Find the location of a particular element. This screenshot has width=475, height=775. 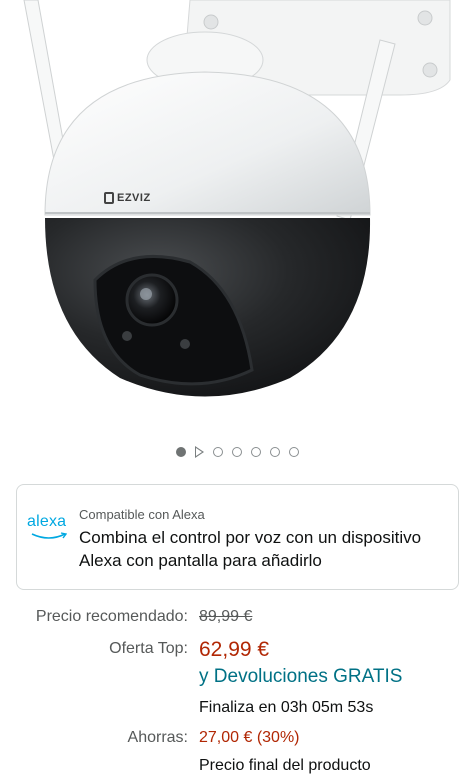

play-icon is located at coordinates (199, 452).